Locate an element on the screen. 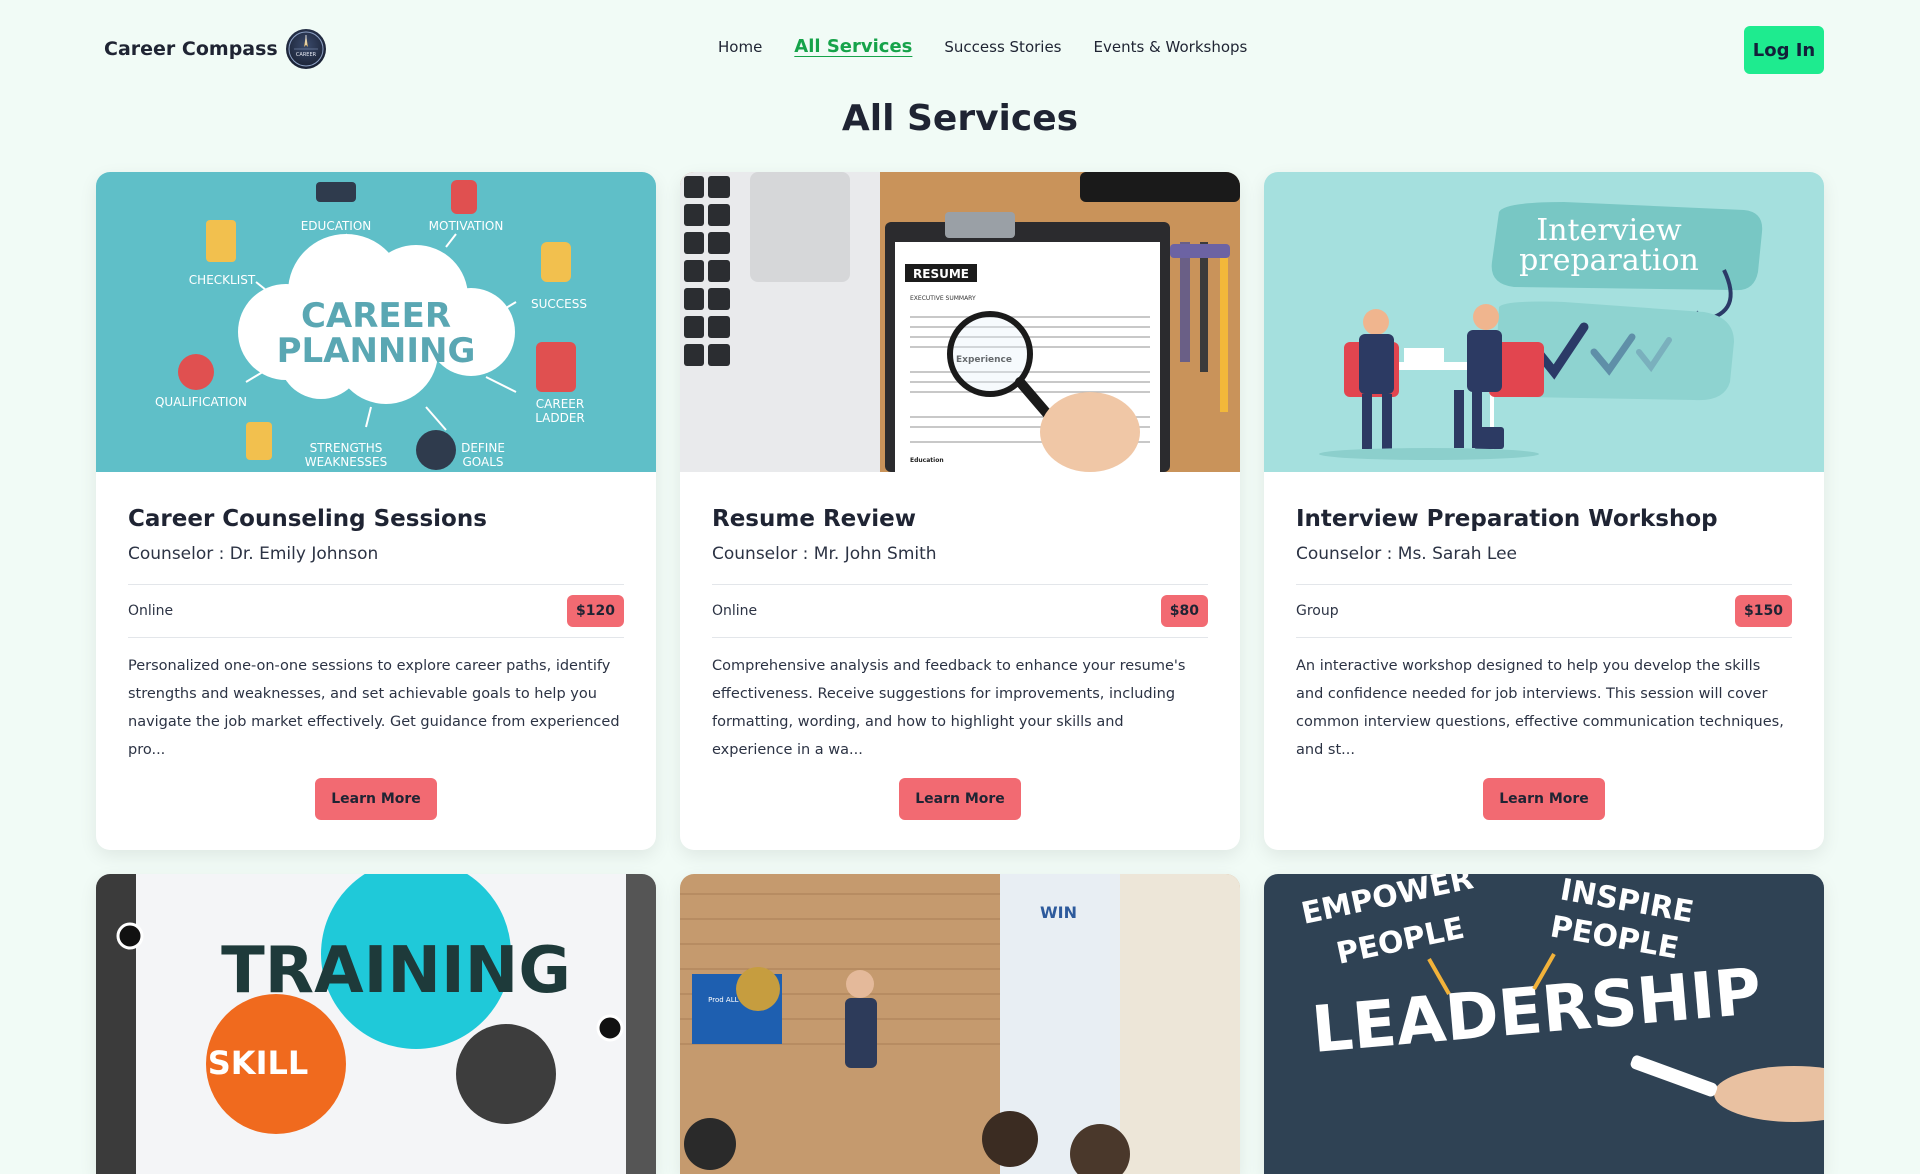  session-mode: Group is located at coordinates (1317, 611).